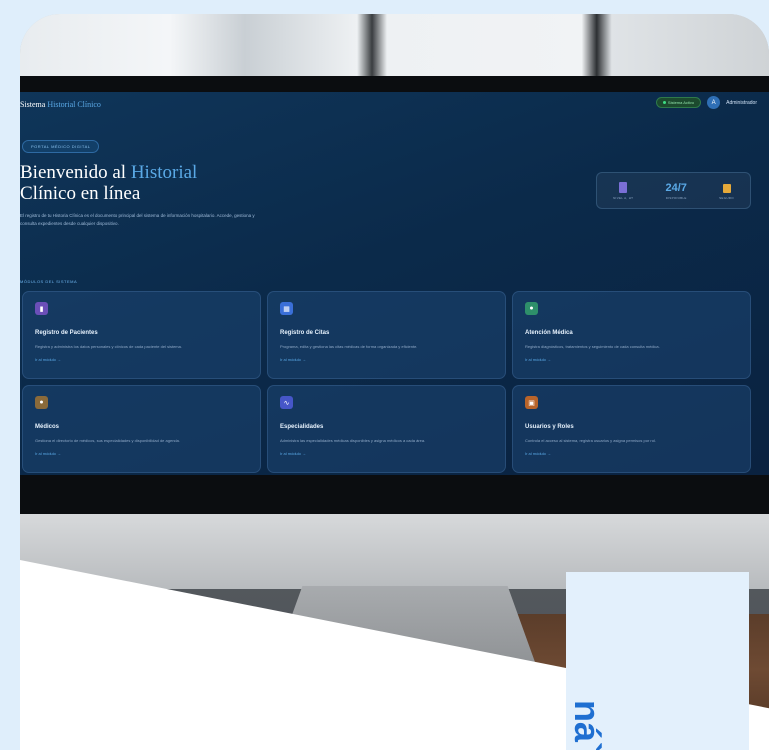 This screenshot has height=750, width=769. Describe the element at coordinates (164, 172) in the screenshot. I see `hero-title-accent: Historial` at that location.